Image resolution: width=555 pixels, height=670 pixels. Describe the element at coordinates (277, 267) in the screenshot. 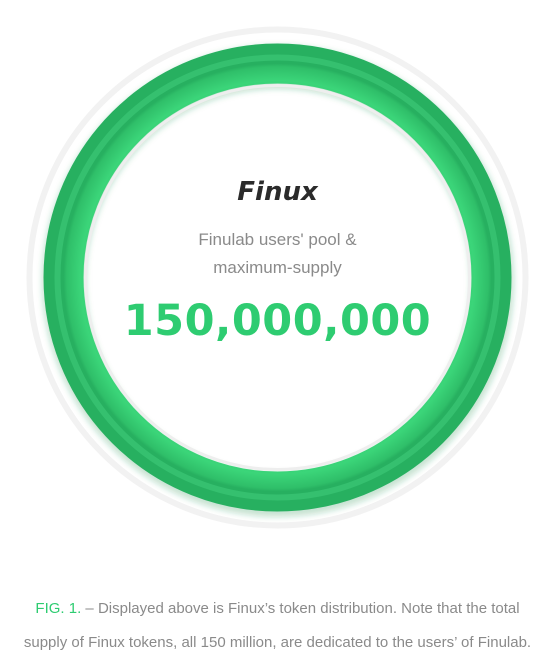

I see `pool-description-line2: maximum-supply` at that location.